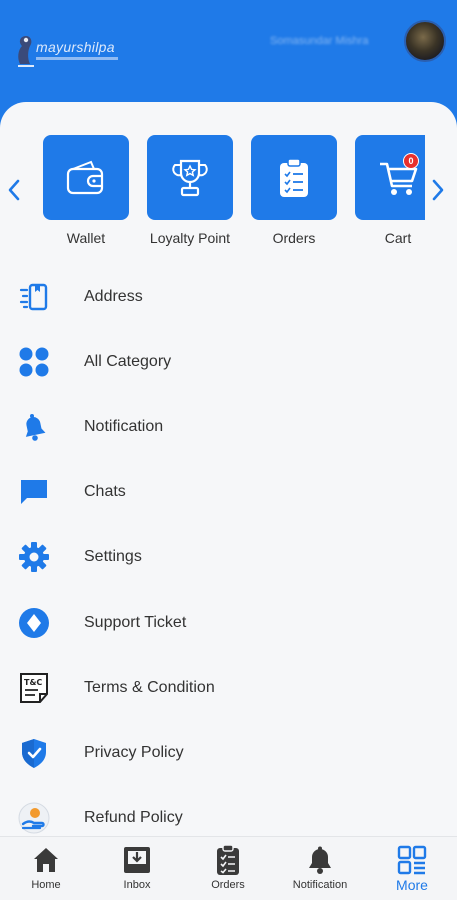 This screenshot has width=457, height=900. I want to click on refund-icon, so click(34, 818).